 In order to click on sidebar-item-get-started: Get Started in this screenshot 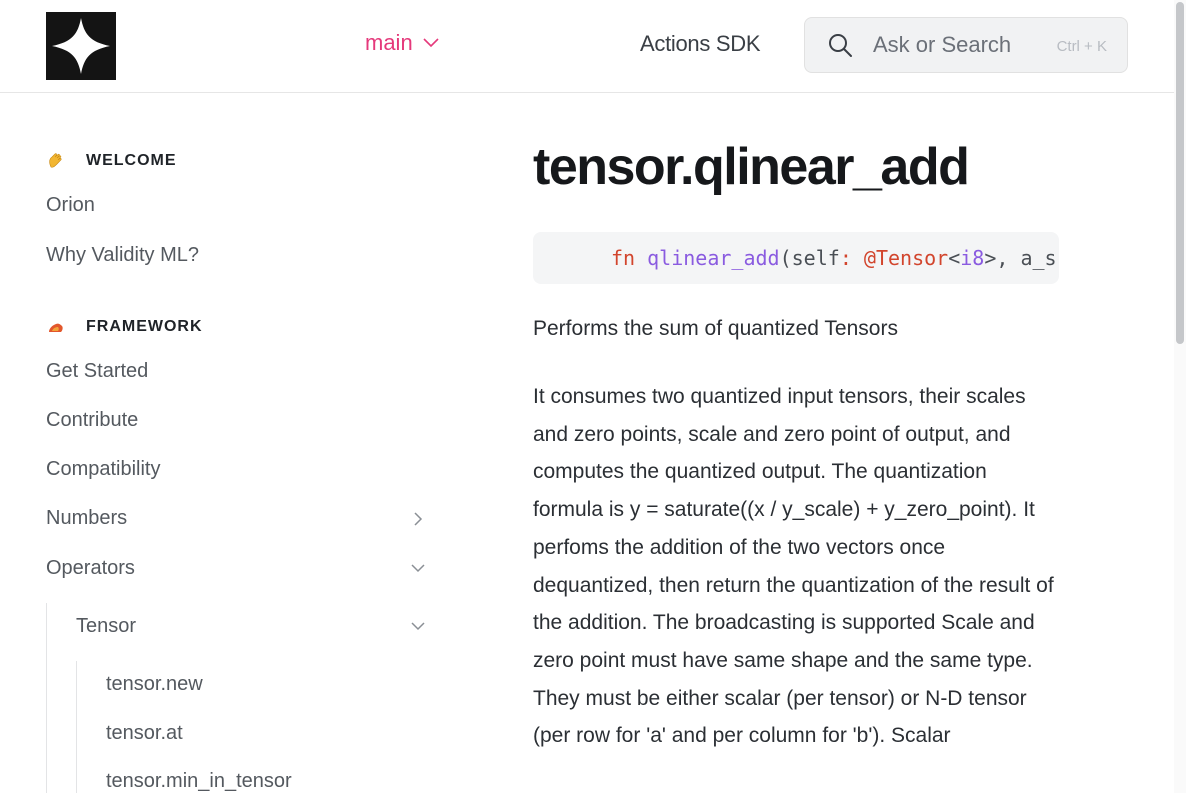, I will do `click(97, 371)`.